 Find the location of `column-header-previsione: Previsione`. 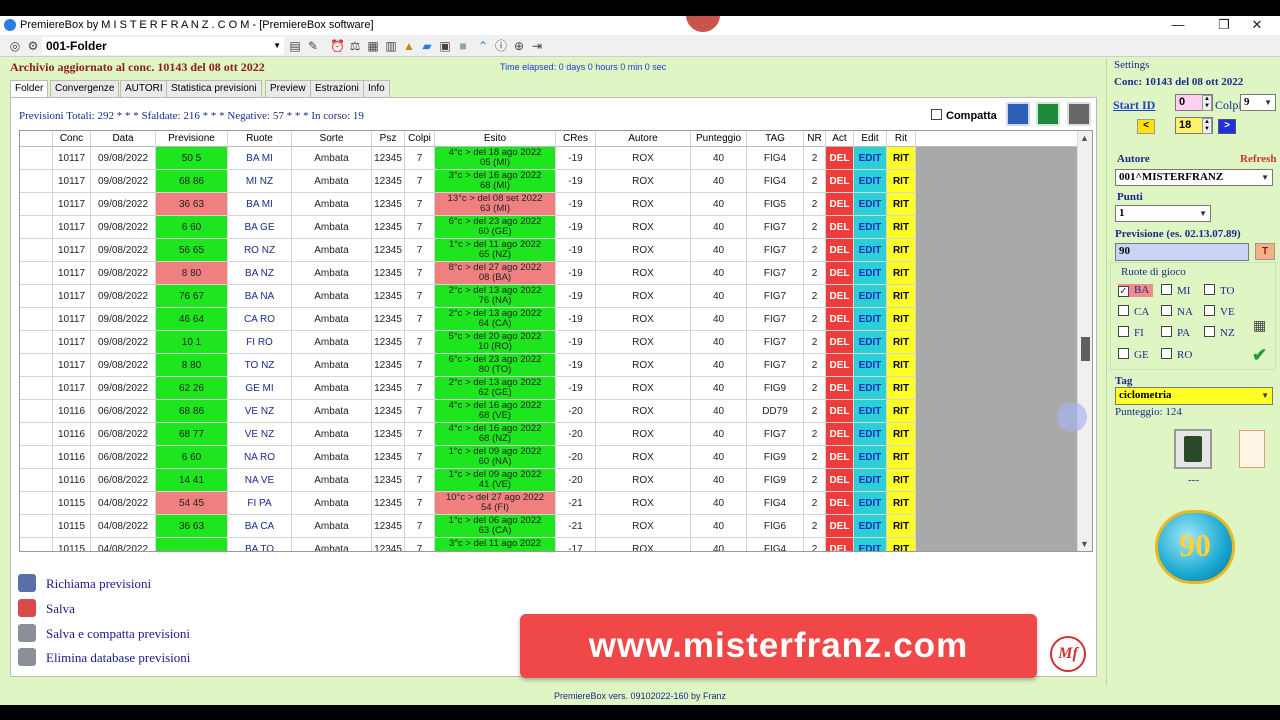

column-header-previsione: Previsione is located at coordinates (192, 139).